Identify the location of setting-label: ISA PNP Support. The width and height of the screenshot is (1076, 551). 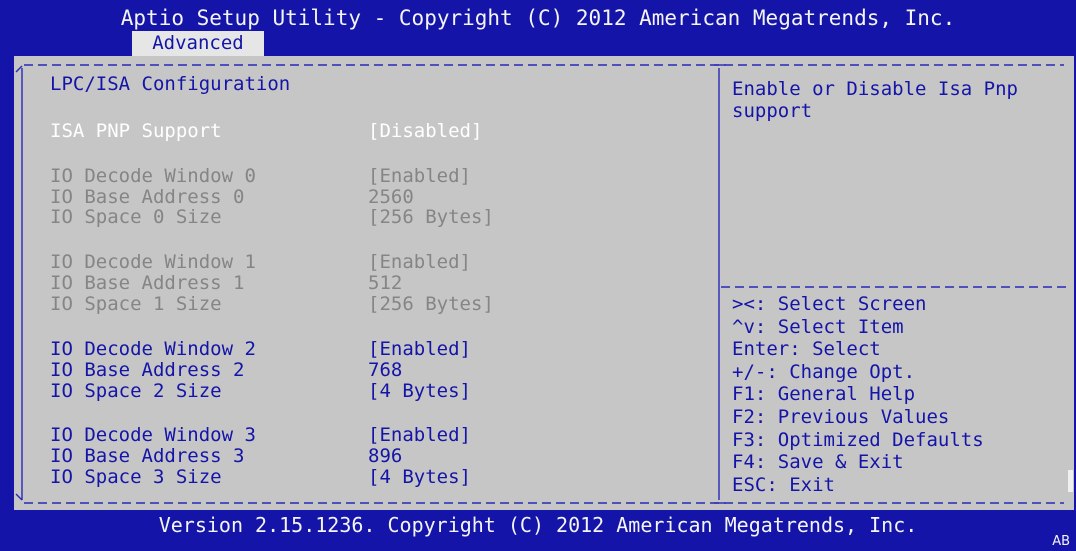
(136, 131).